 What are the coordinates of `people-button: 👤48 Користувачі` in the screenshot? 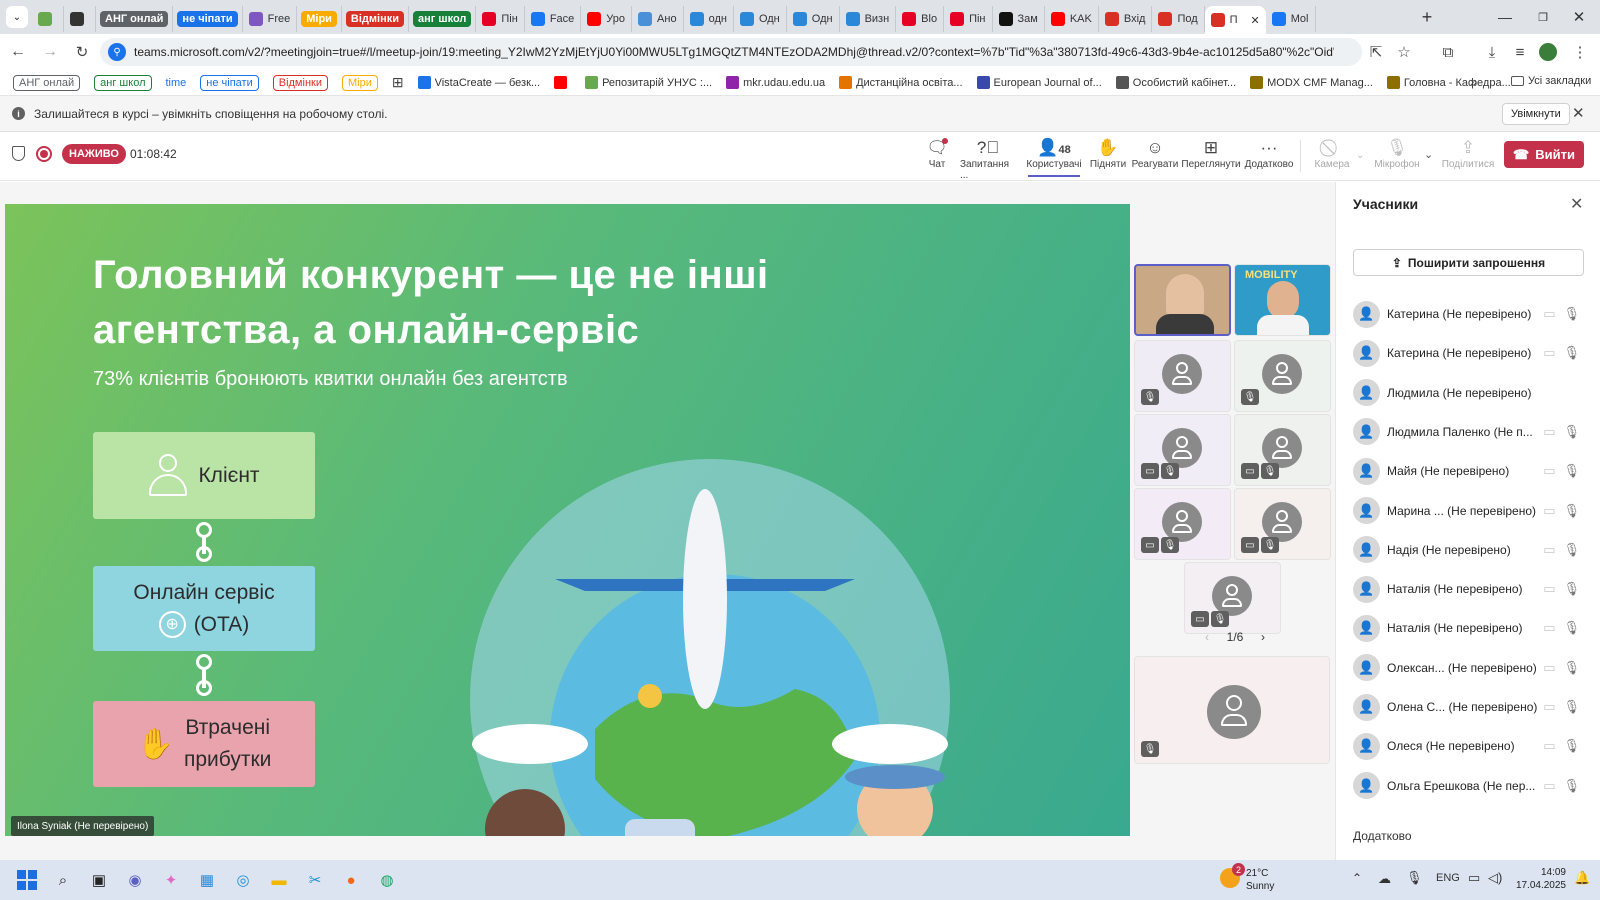 It's located at (1054, 157).